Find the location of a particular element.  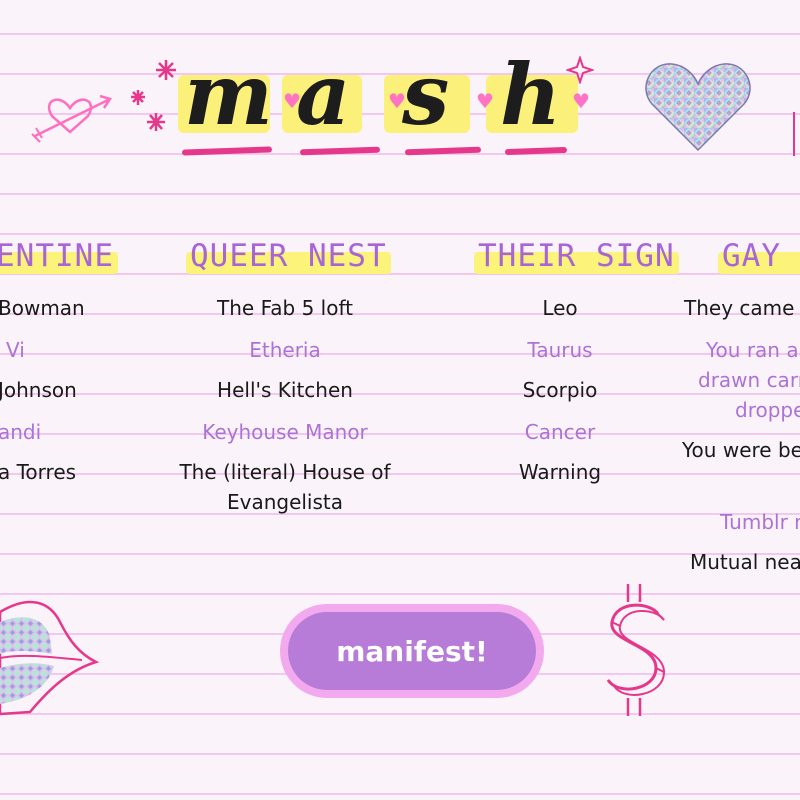

option-item: Bowman is located at coordinates (42, 308).